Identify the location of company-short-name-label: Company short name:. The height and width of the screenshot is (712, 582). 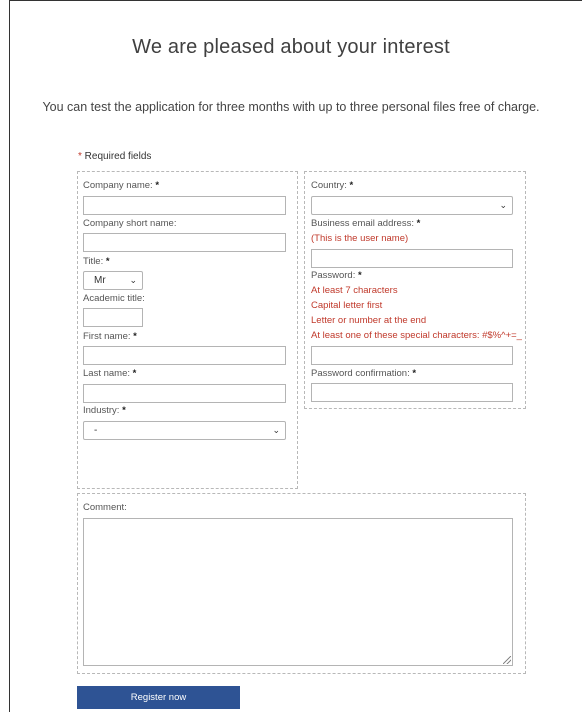
(130, 223).